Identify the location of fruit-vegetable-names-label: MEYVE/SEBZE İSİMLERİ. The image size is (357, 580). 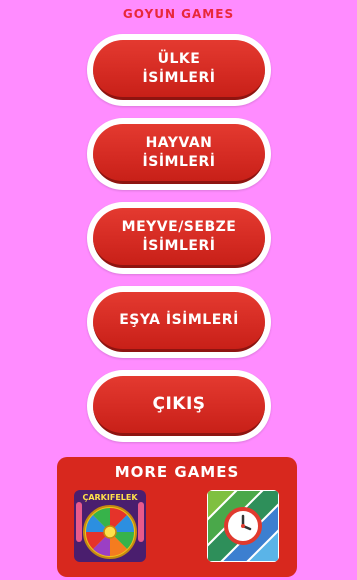
(179, 236).